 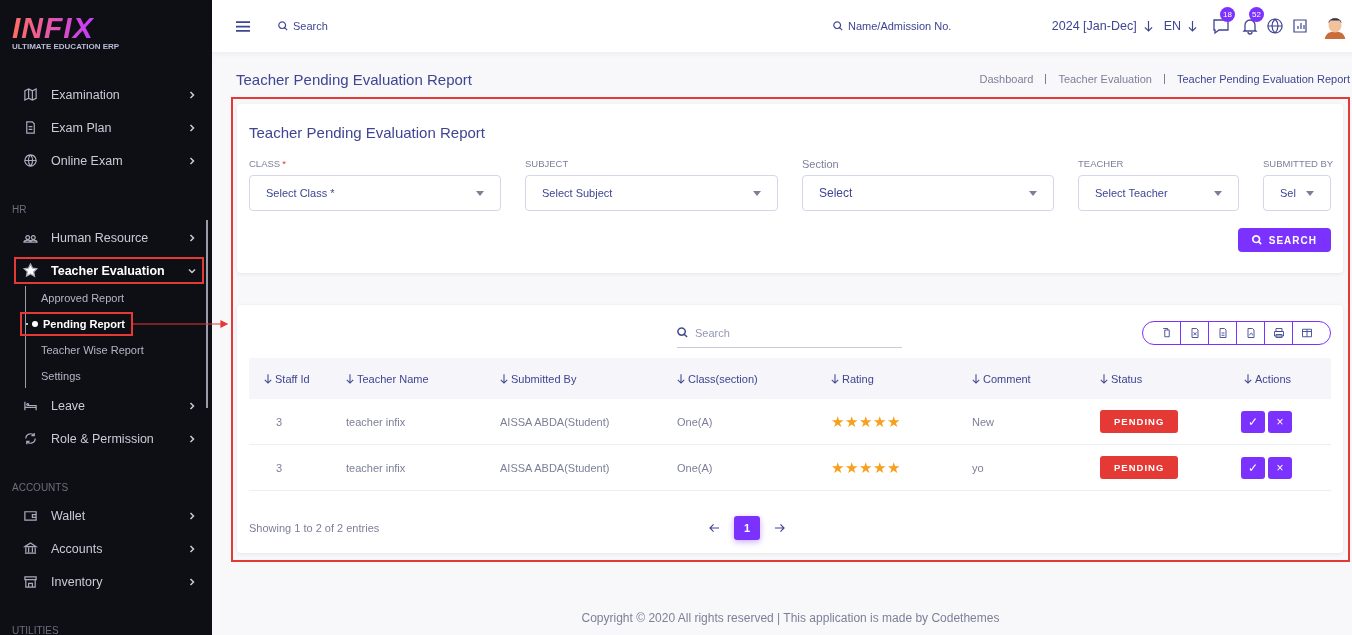 What do you see at coordinates (928, 193) in the screenshot?
I see `select-field: Select` at bounding box center [928, 193].